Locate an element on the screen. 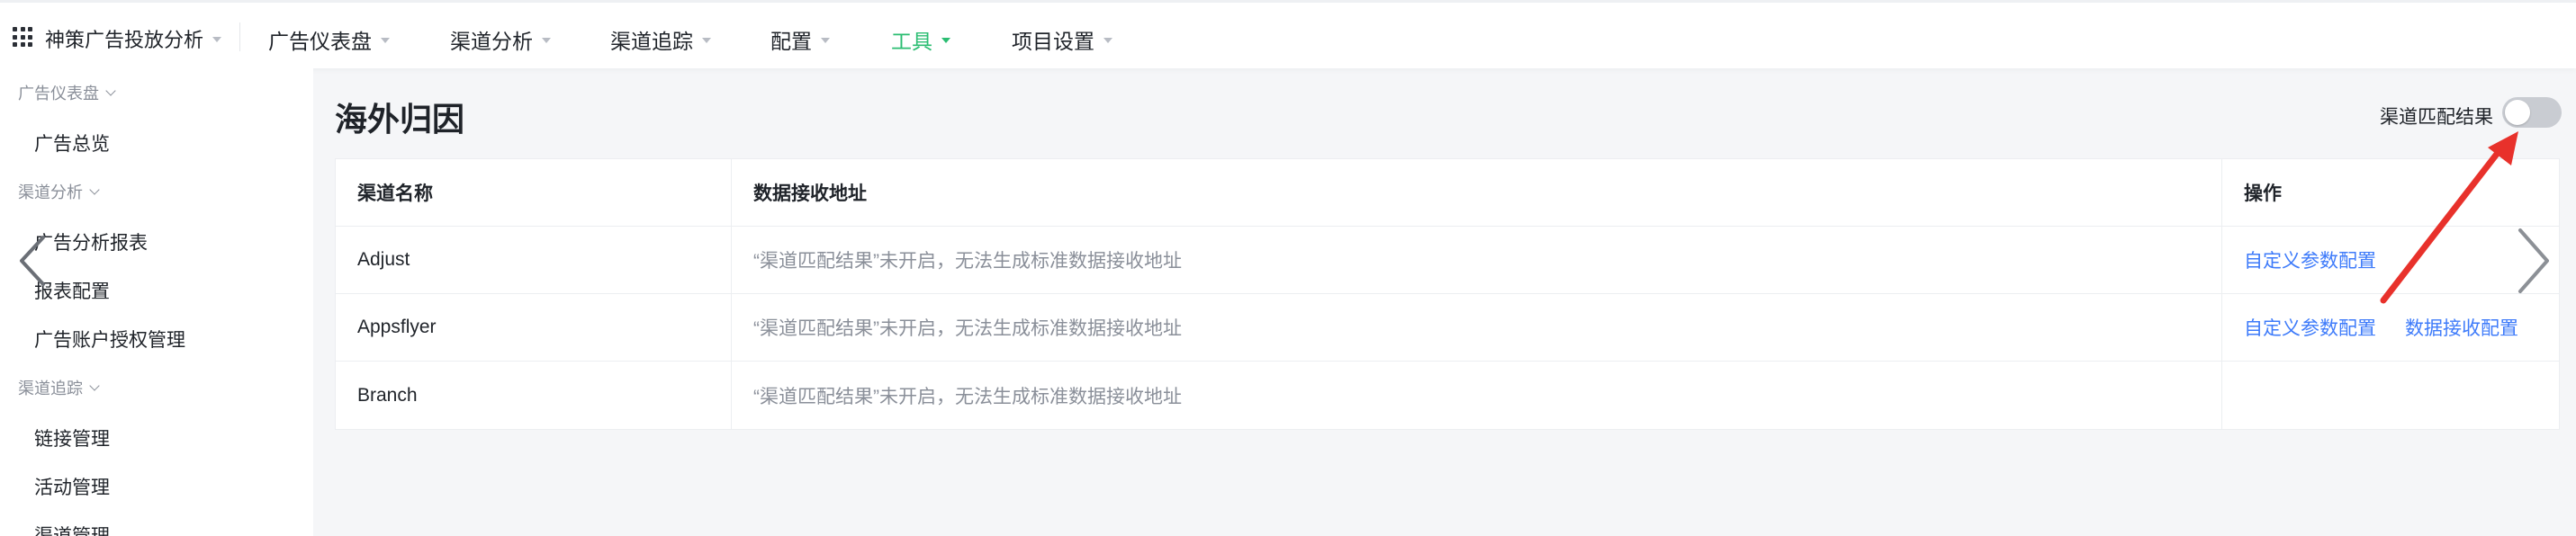 Image resolution: width=2576 pixels, height=536 pixels. channel-name-cell: Appsflyer is located at coordinates (534, 327).